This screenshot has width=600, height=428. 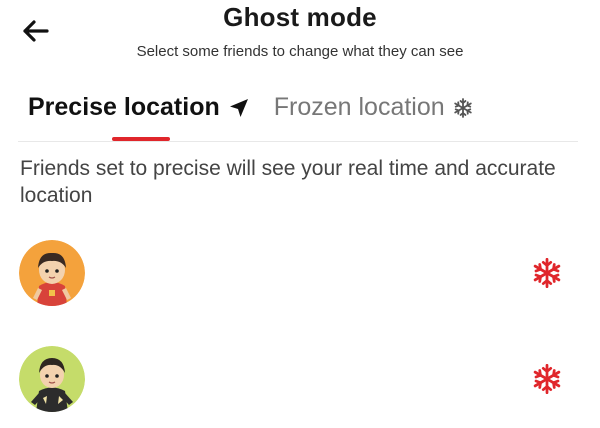 I want to click on tab-bar: Precise location Frozen location, so click(x=250, y=107).